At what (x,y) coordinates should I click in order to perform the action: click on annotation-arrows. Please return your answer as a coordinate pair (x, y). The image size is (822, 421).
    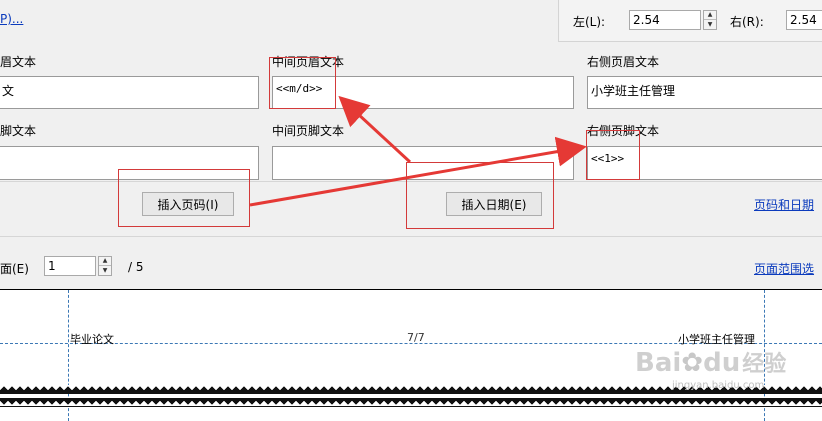
    Looking at the image, I should click on (418, 151).